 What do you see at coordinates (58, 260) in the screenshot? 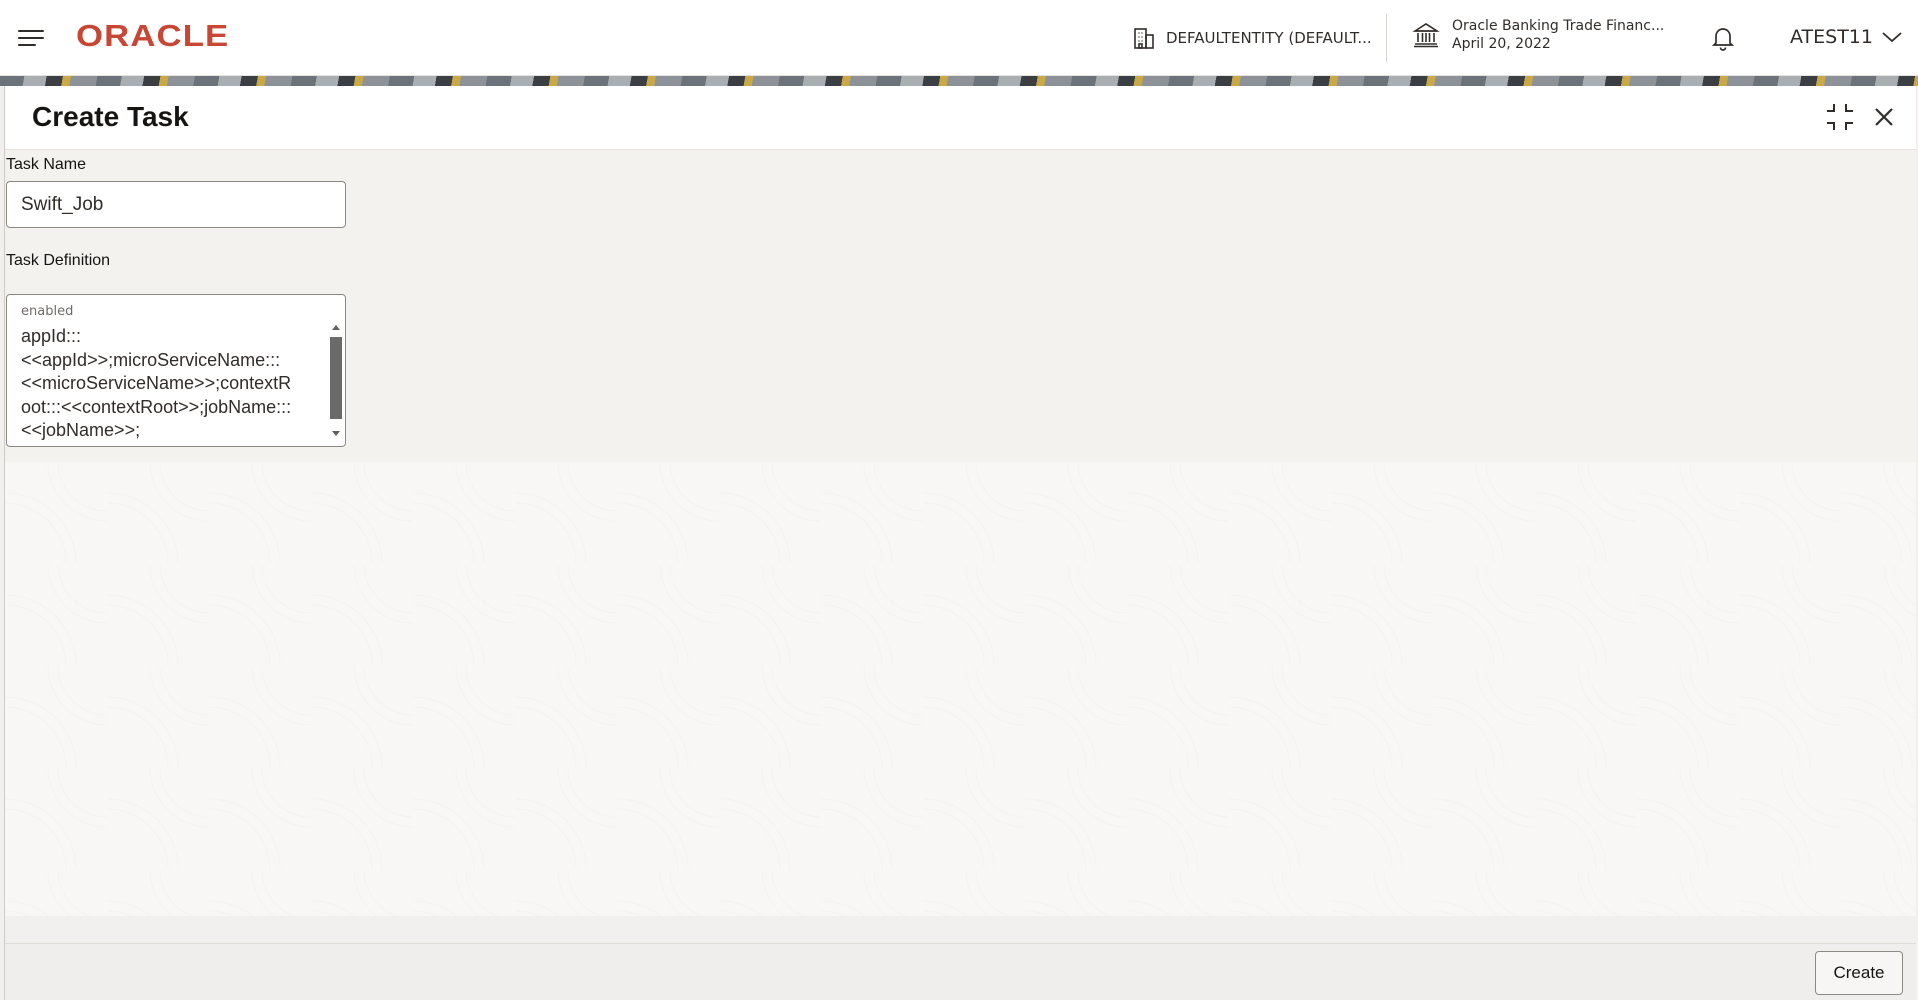
I see `task-definition-label: Task Definition` at bounding box center [58, 260].